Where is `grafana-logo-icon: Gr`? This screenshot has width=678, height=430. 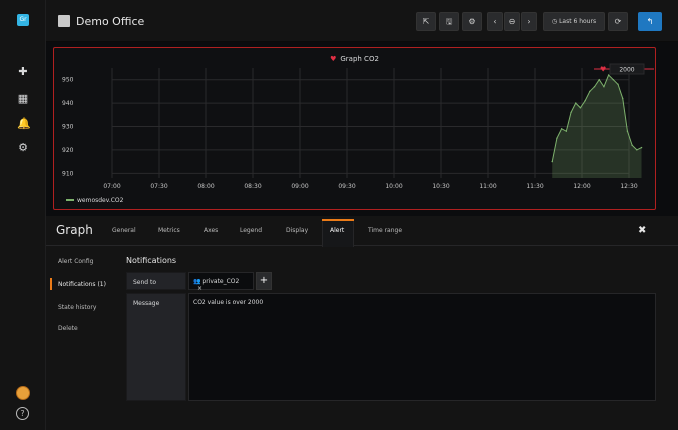 grafana-logo-icon: Gr is located at coordinates (23, 20).